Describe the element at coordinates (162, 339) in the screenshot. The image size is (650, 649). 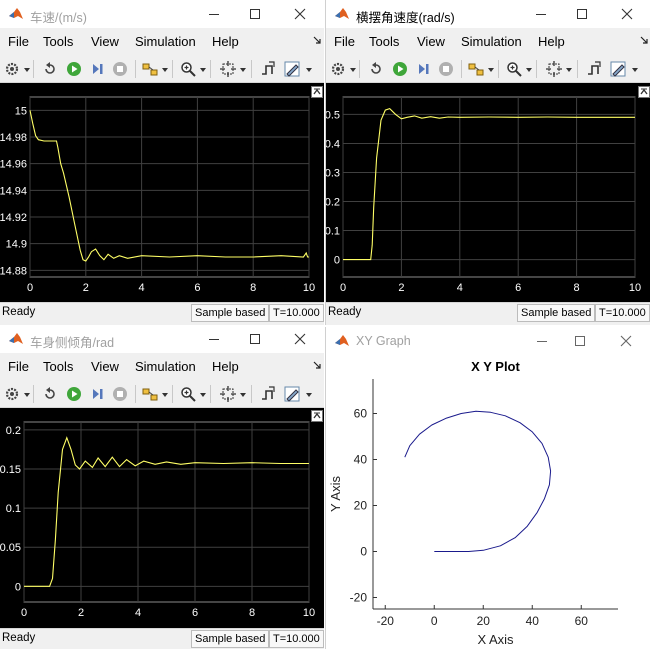
I see `title-bar: 车身侧倾角/rad` at that location.